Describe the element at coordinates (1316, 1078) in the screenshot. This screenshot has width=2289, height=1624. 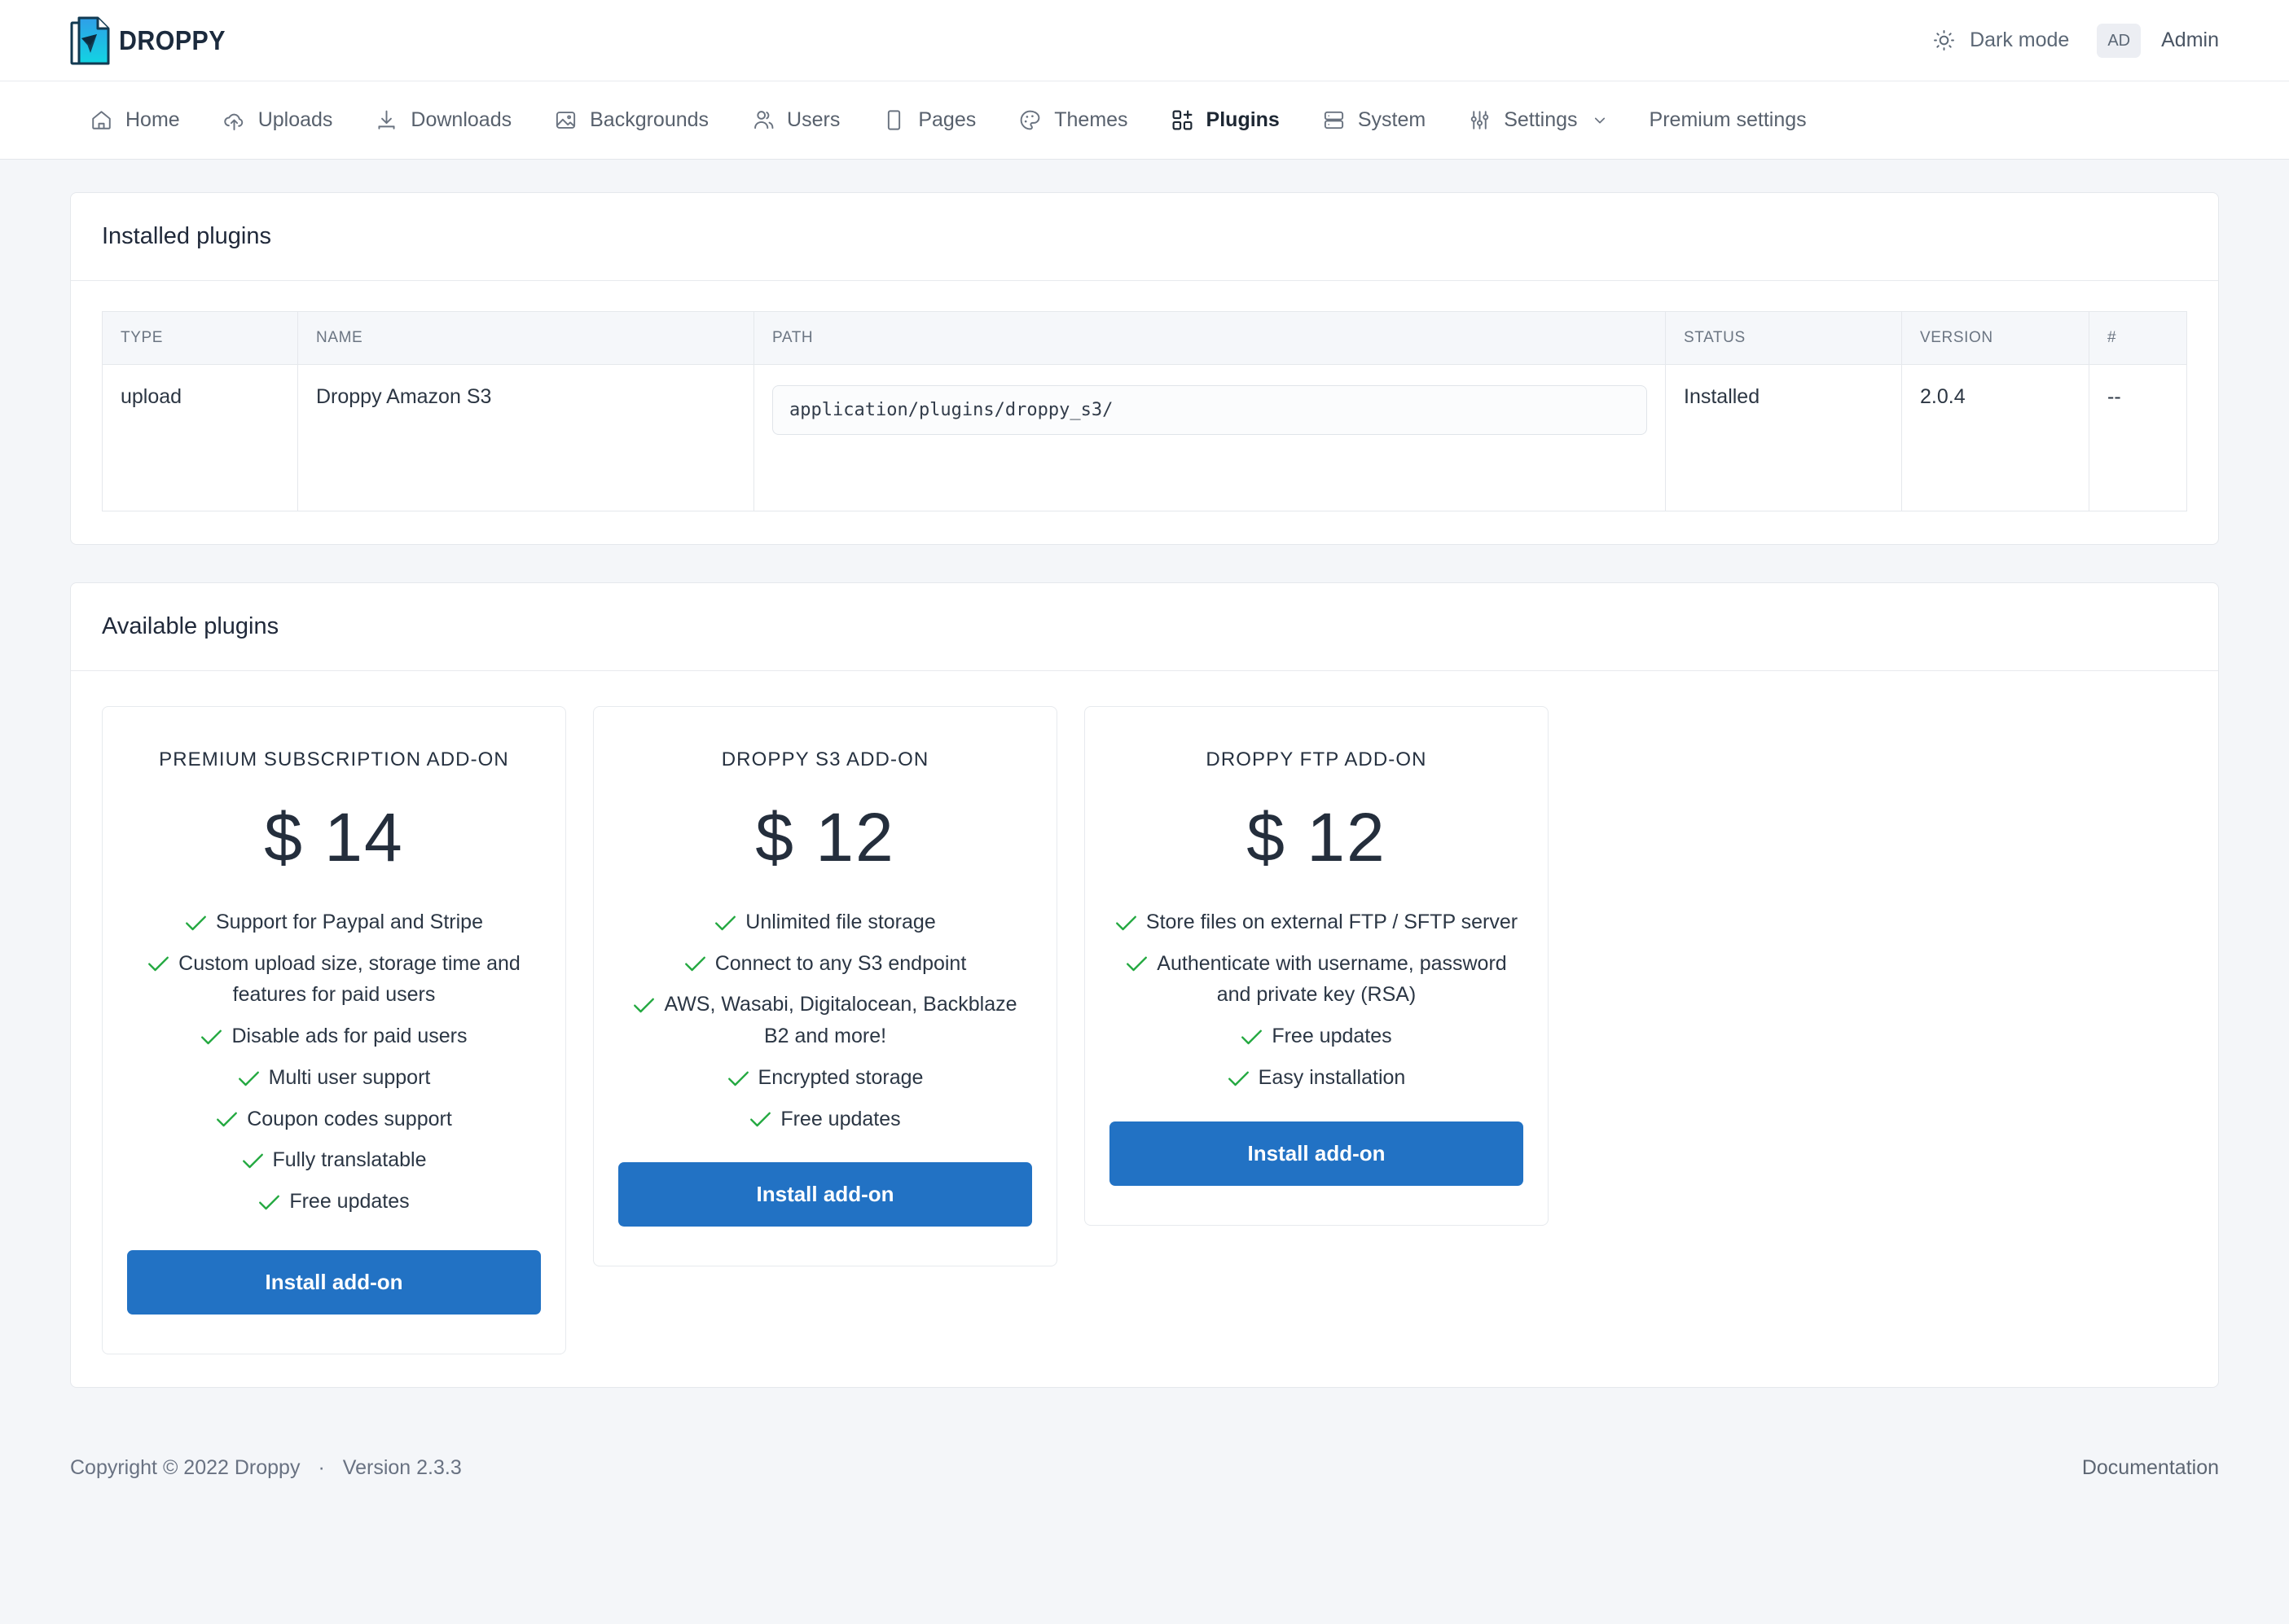
I see `feature-item: Easy installation` at that location.